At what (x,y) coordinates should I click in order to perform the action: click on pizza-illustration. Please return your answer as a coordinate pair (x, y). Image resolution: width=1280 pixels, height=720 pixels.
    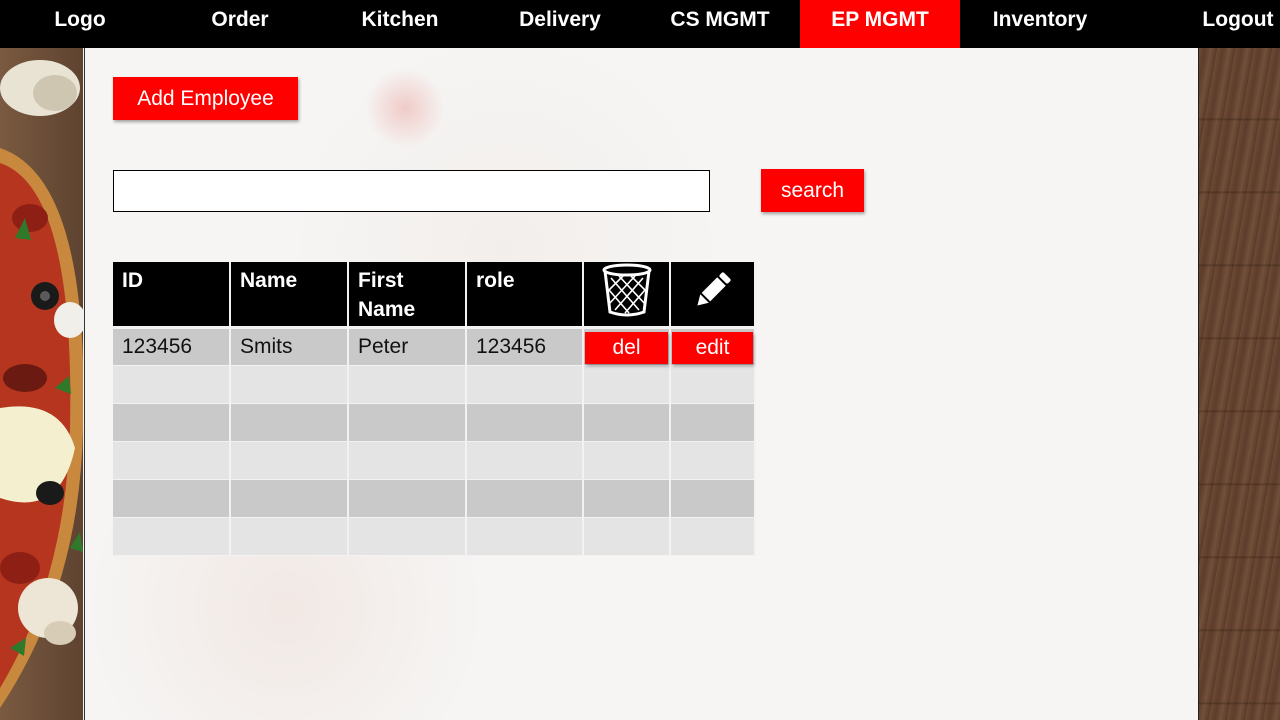
    Looking at the image, I should click on (41, 384).